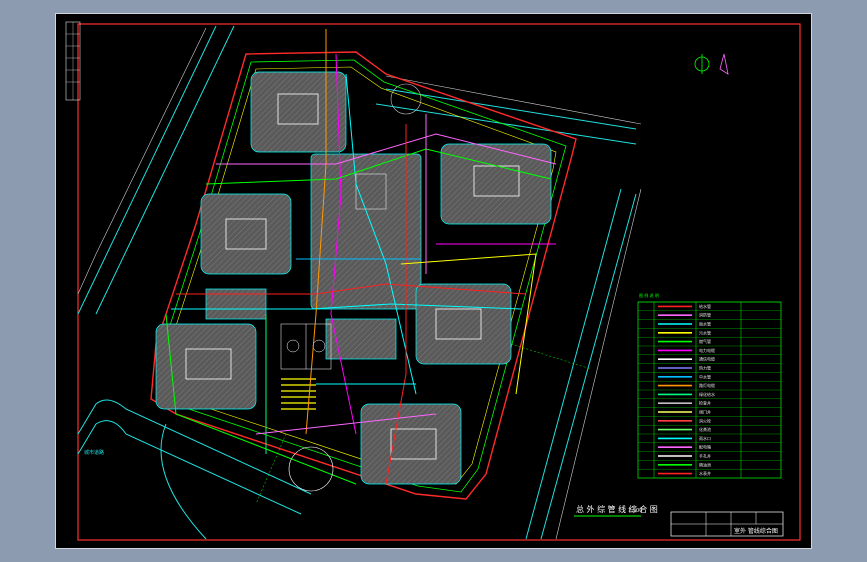  Describe the element at coordinates (705, 464) in the screenshot. I see `legend-desc: 隔油池` at that location.